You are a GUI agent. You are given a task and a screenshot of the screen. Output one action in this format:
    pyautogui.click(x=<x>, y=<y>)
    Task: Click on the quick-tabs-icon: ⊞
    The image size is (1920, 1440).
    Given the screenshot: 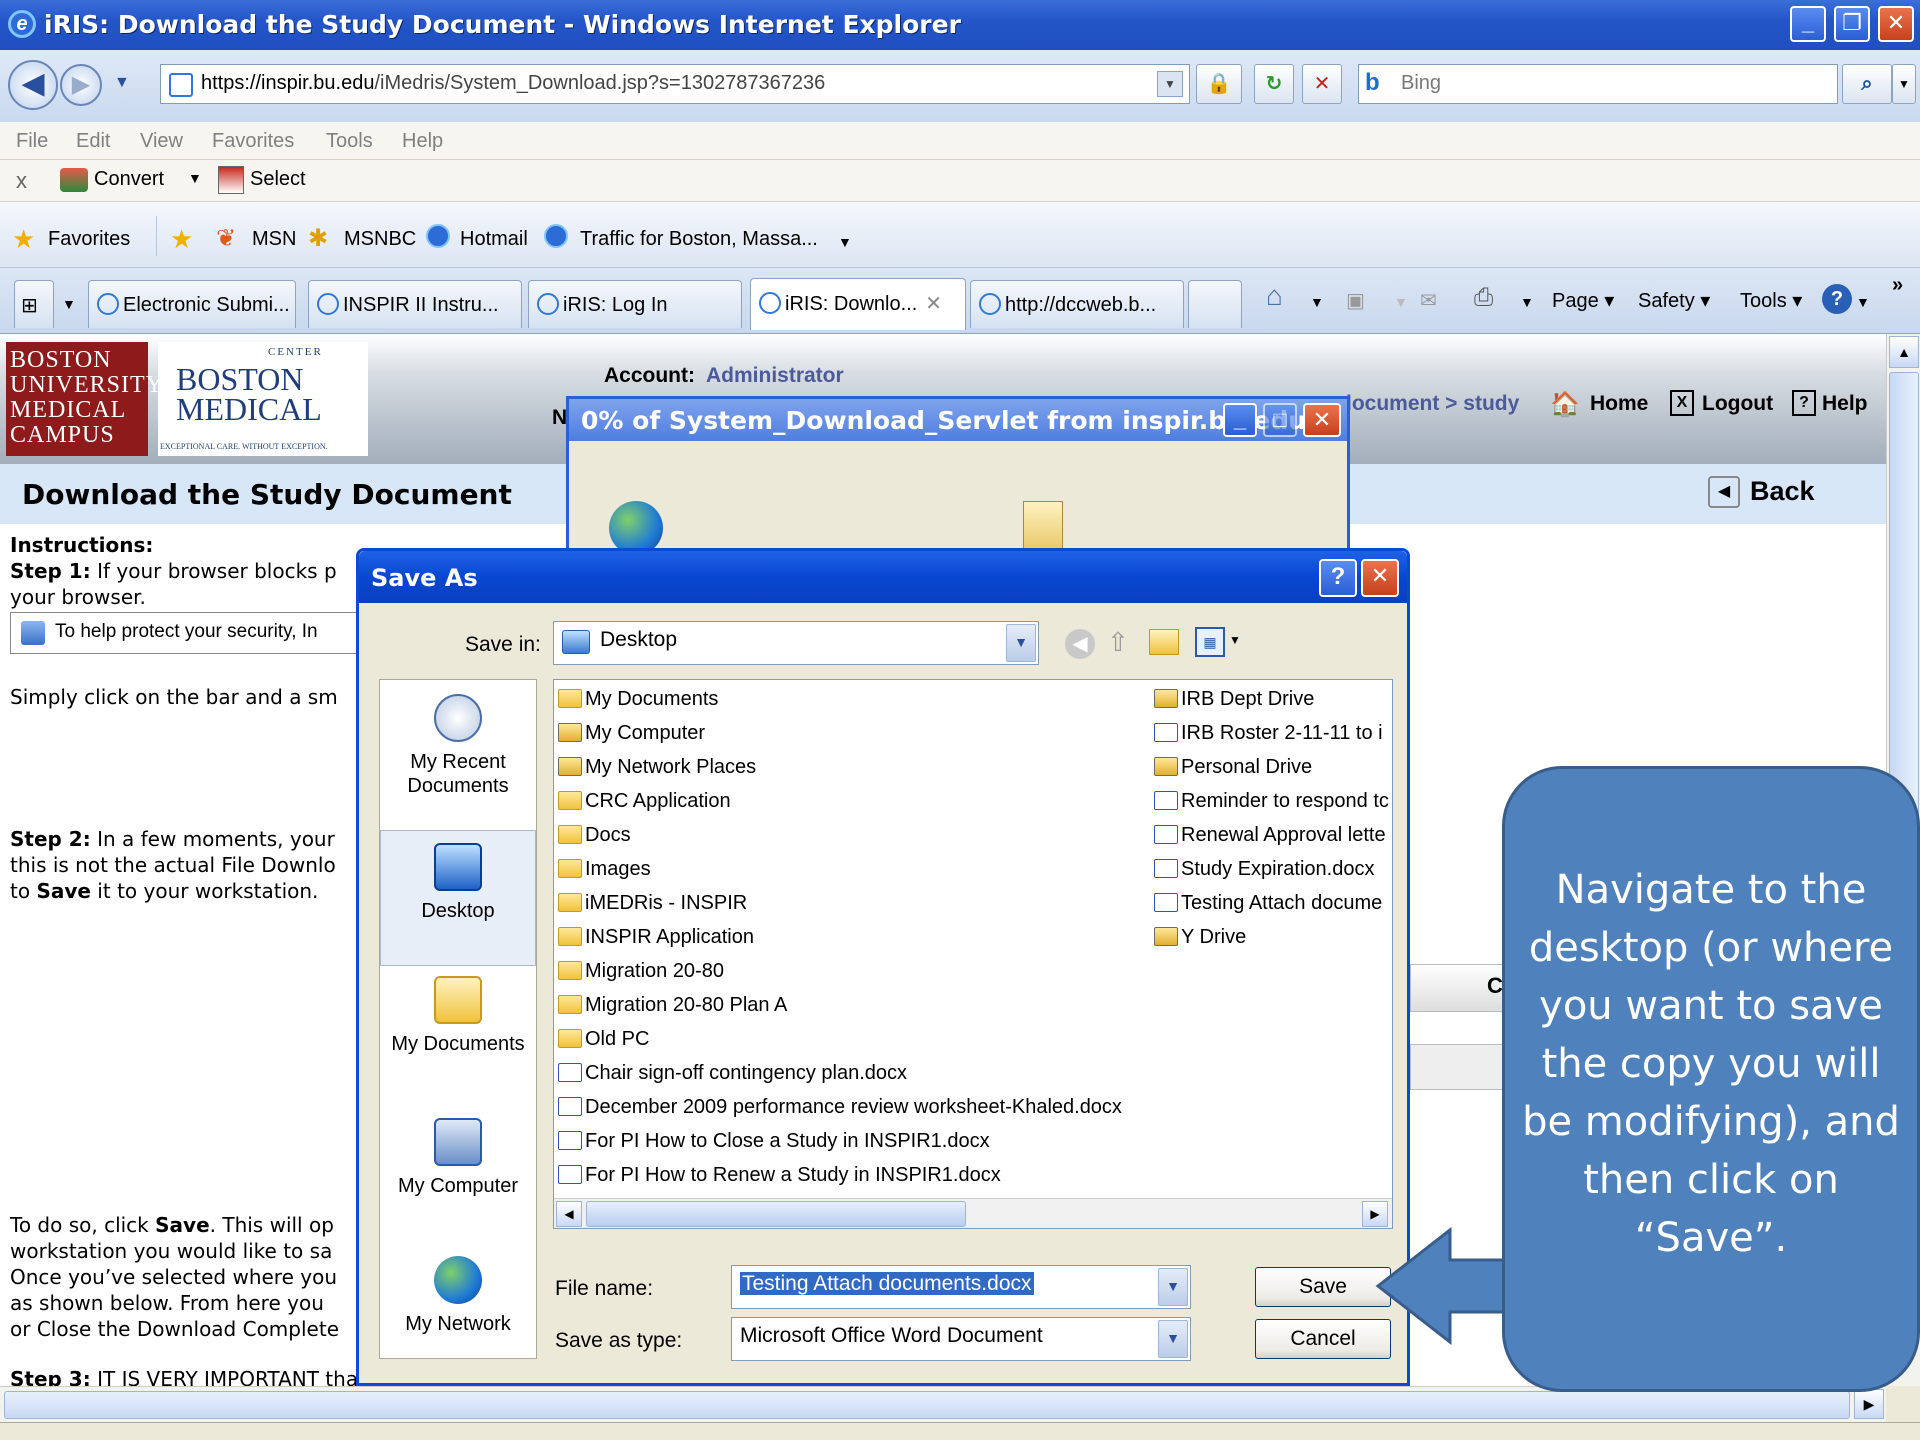 What is the action you would take?
    pyautogui.click(x=34, y=304)
    